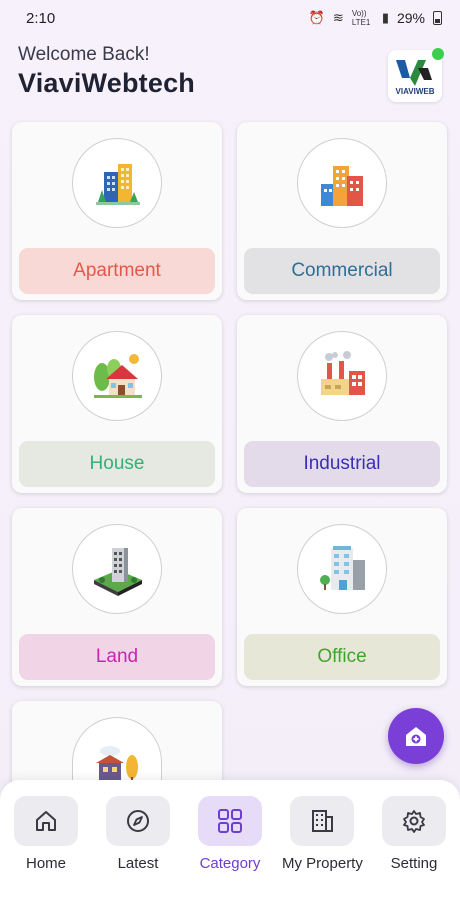  I want to click on category-card-commercial: Commercial, so click(342, 211).